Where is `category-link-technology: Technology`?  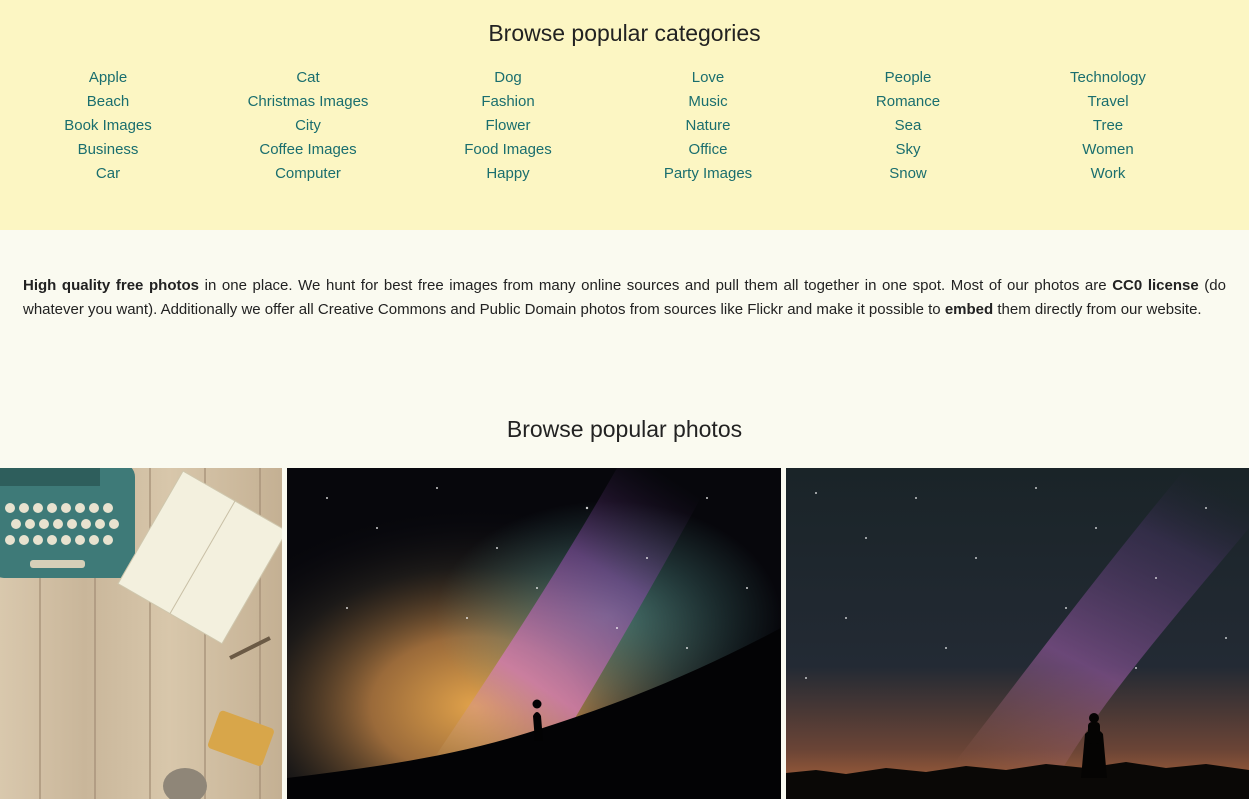
category-link-technology: Technology is located at coordinates (1108, 78).